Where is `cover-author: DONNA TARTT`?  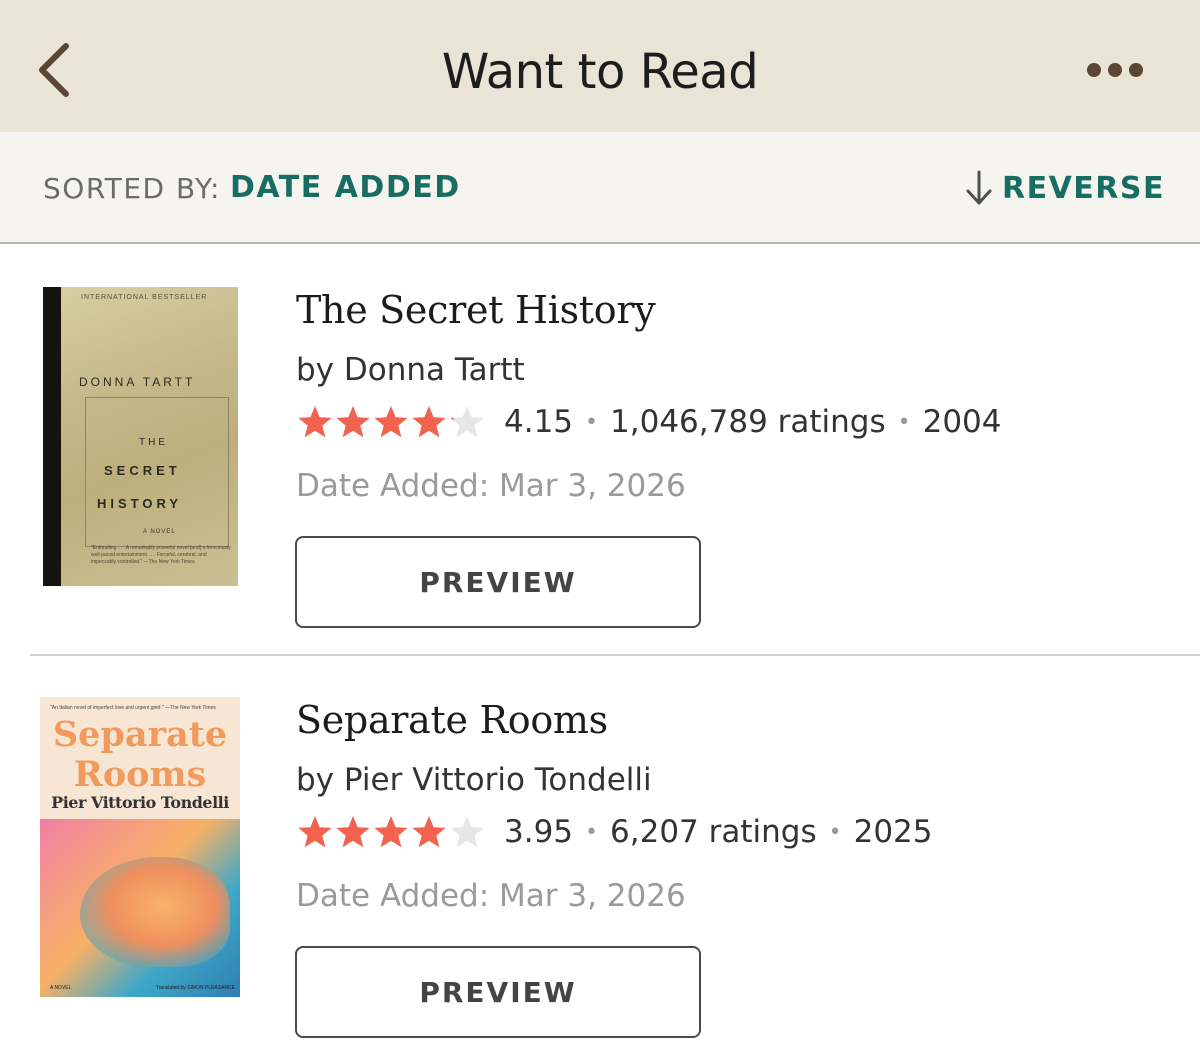
cover-author: DONNA TARTT is located at coordinates (137, 382).